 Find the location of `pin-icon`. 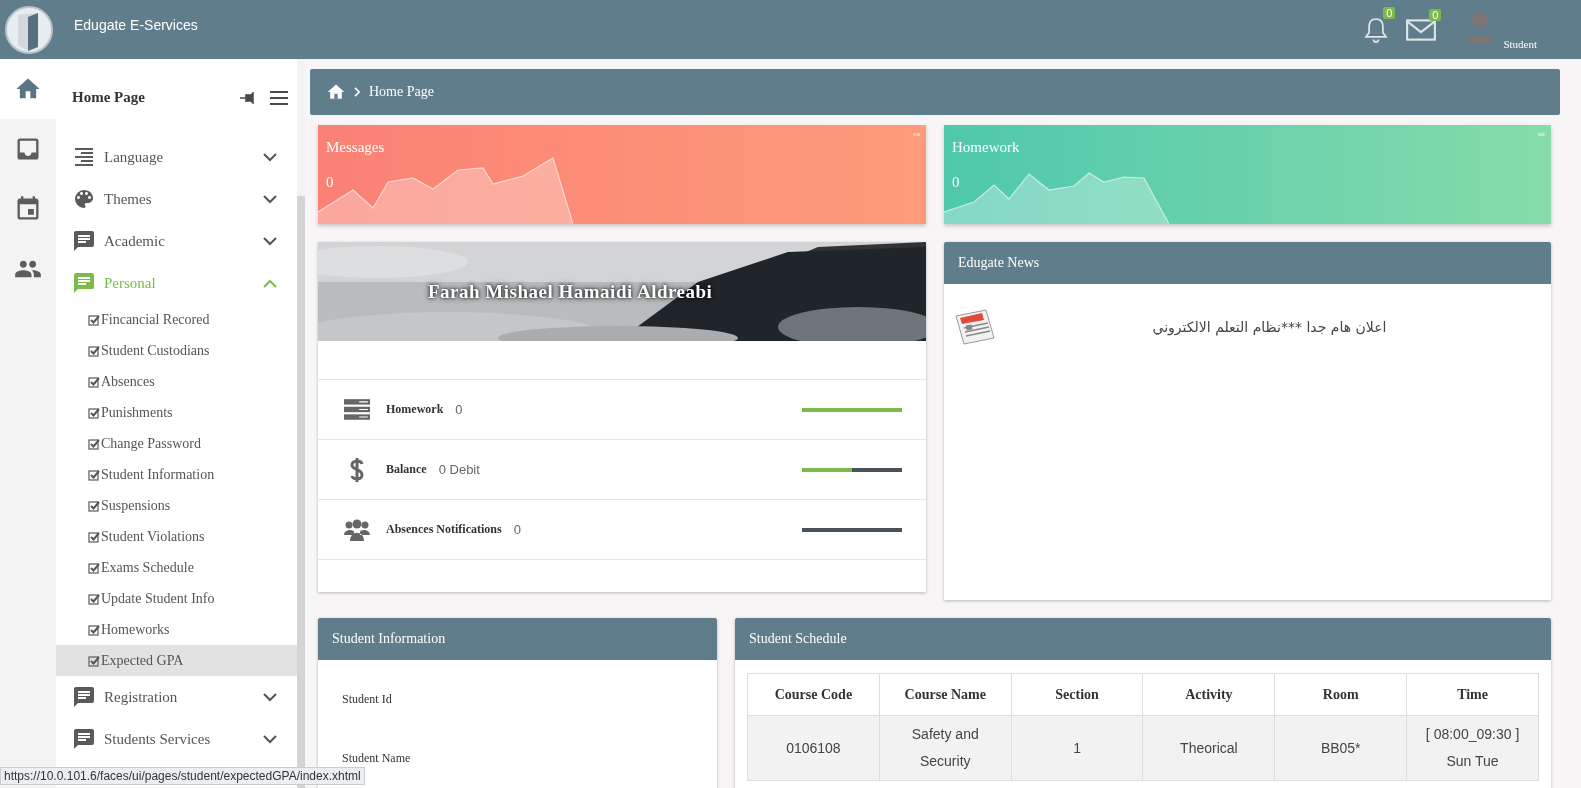

pin-icon is located at coordinates (247, 97).